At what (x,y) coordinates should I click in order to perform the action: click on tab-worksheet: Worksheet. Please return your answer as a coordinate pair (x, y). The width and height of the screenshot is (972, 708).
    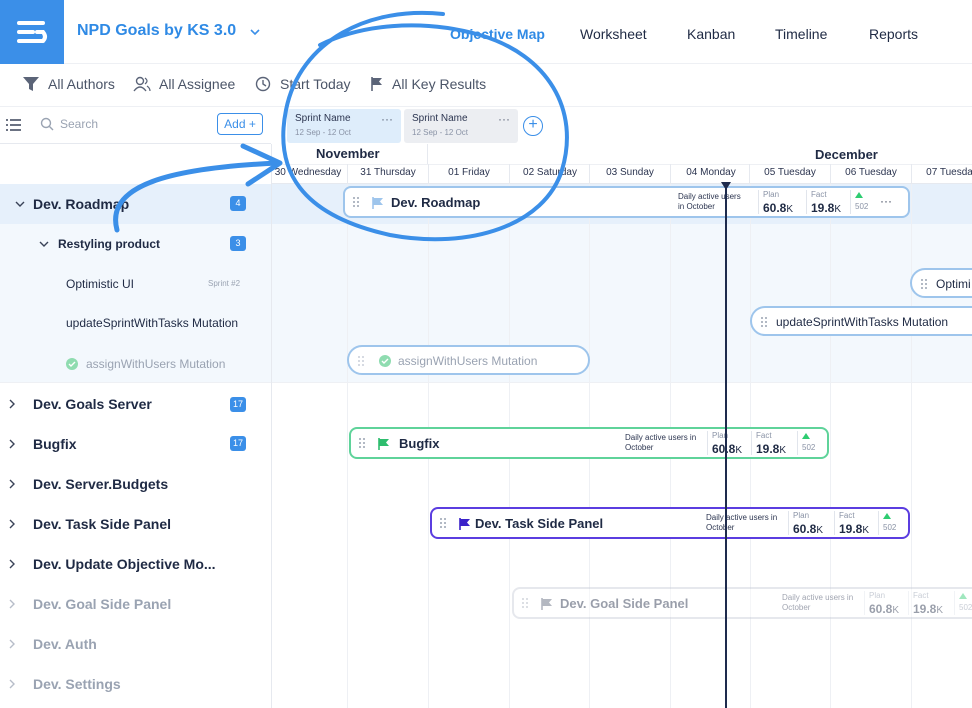
    Looking at the image, I should click on (613, 34).